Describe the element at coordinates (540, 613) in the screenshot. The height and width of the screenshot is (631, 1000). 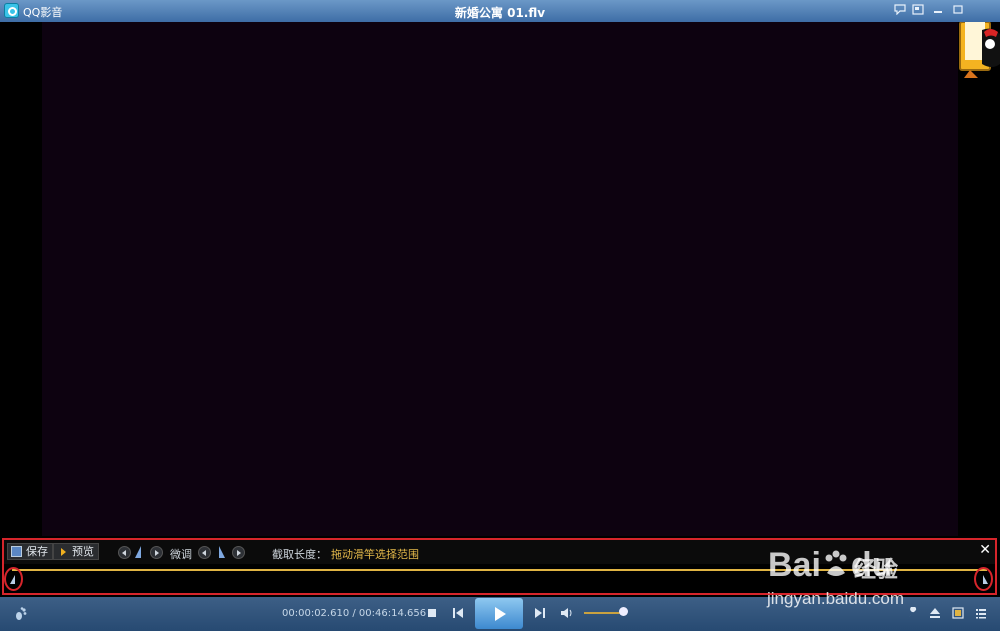
I see `next-icon` at that location.